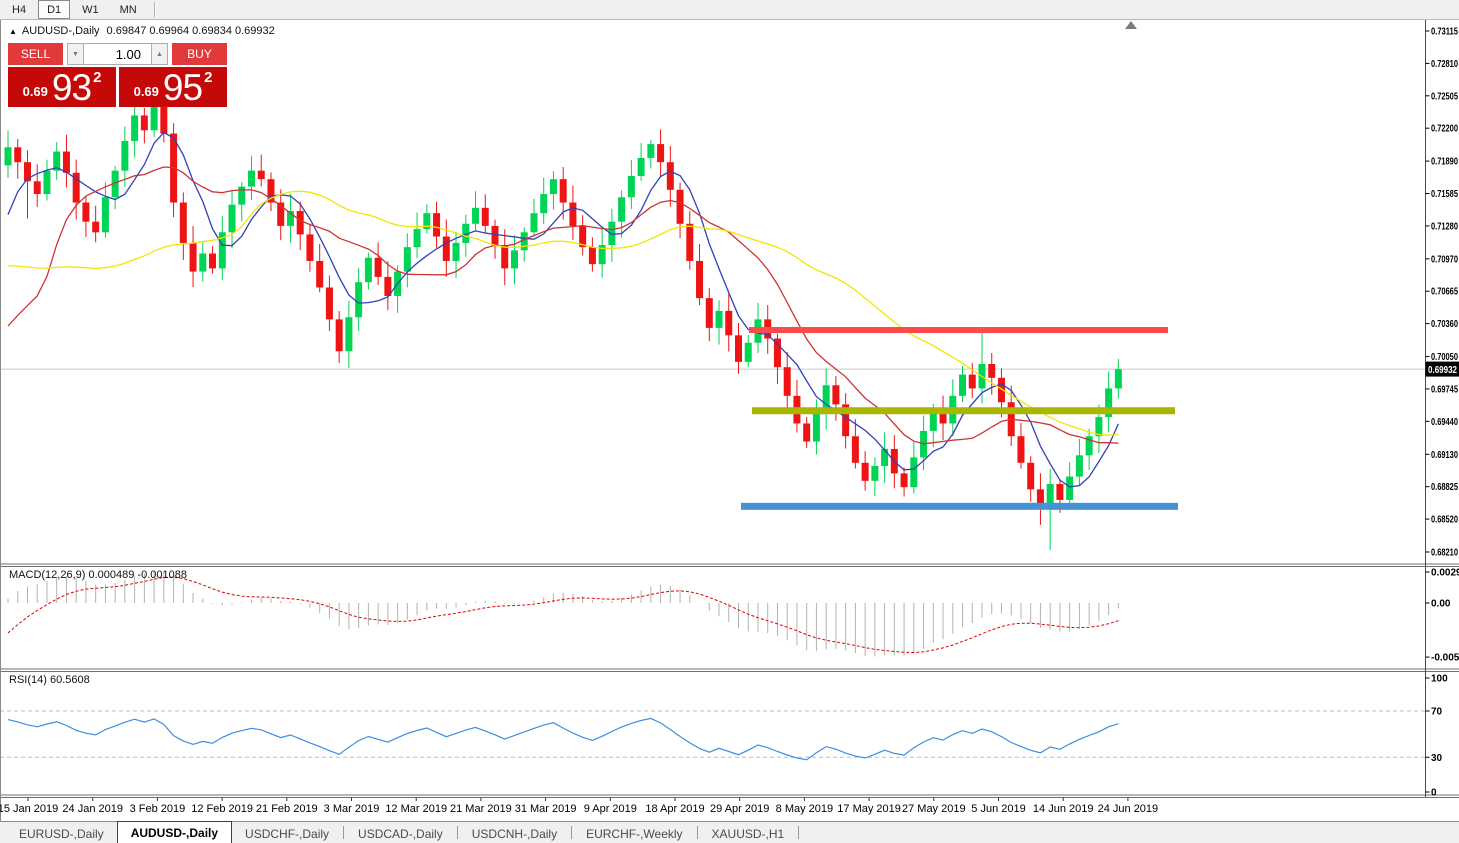 The image size is (1459, 843). I want to click on price-axis-label: 0.69440, so click(1444, 422).